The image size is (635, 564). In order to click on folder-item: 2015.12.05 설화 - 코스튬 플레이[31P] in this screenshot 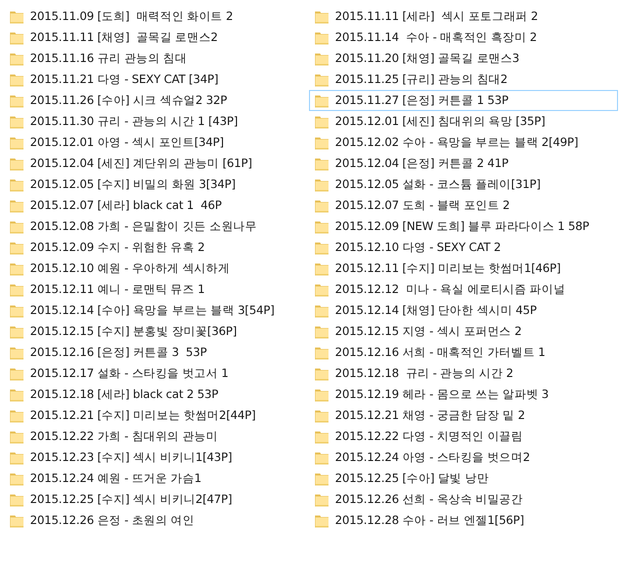, I will do `click(463, 184)`.